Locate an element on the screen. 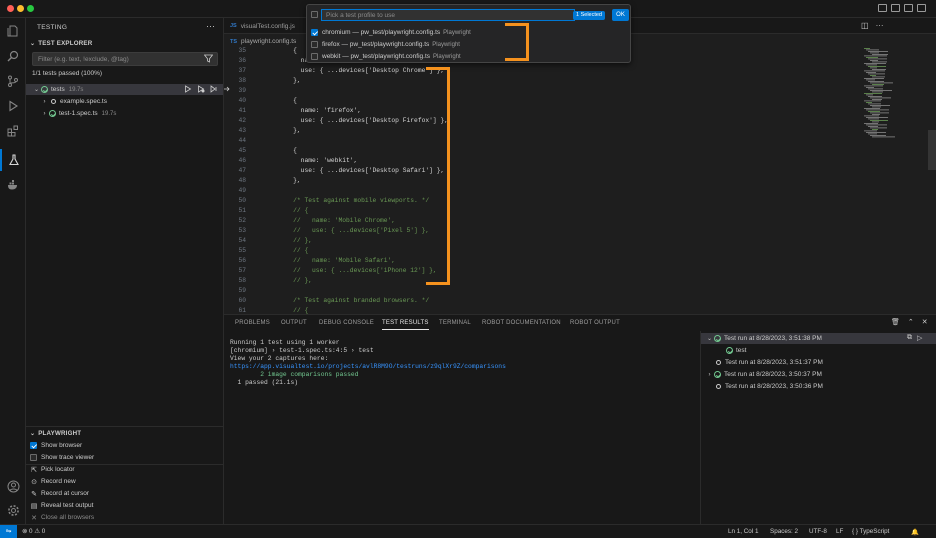 This screenshot has width=936, height=538. pick-locator-action: ⇱ Pick locator is located at coordinates (125, 469).